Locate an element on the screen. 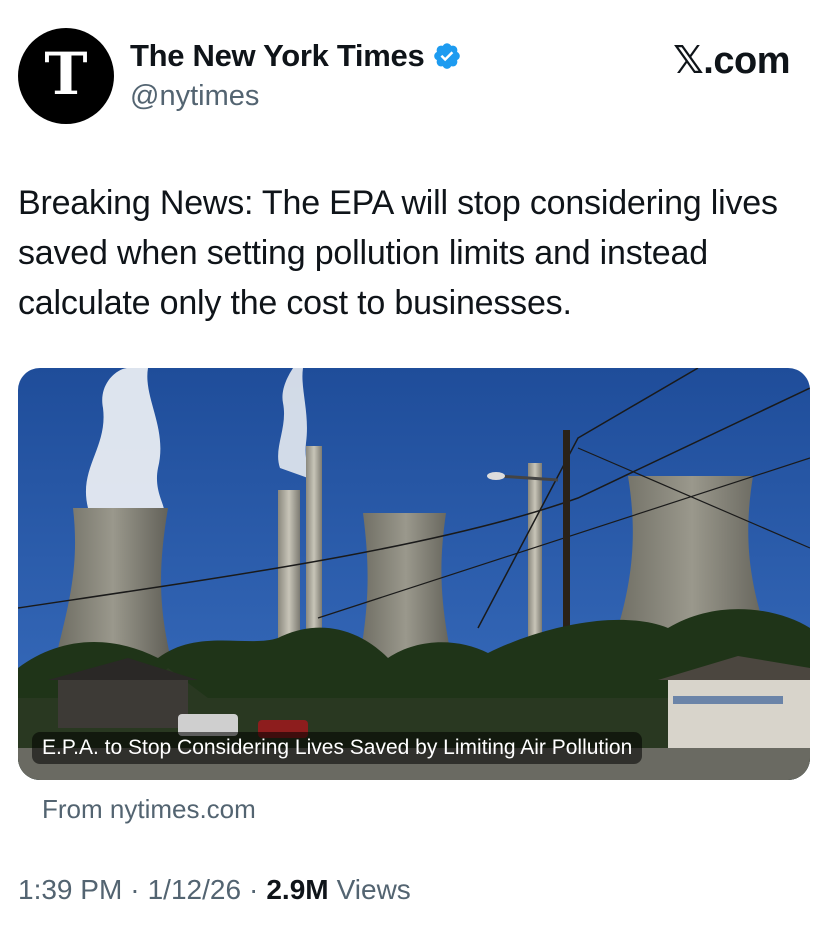 Image resolution: width=828 pixels, height=936 pixels. nyt-logo-icon: T is located at coordinates (66, 74).